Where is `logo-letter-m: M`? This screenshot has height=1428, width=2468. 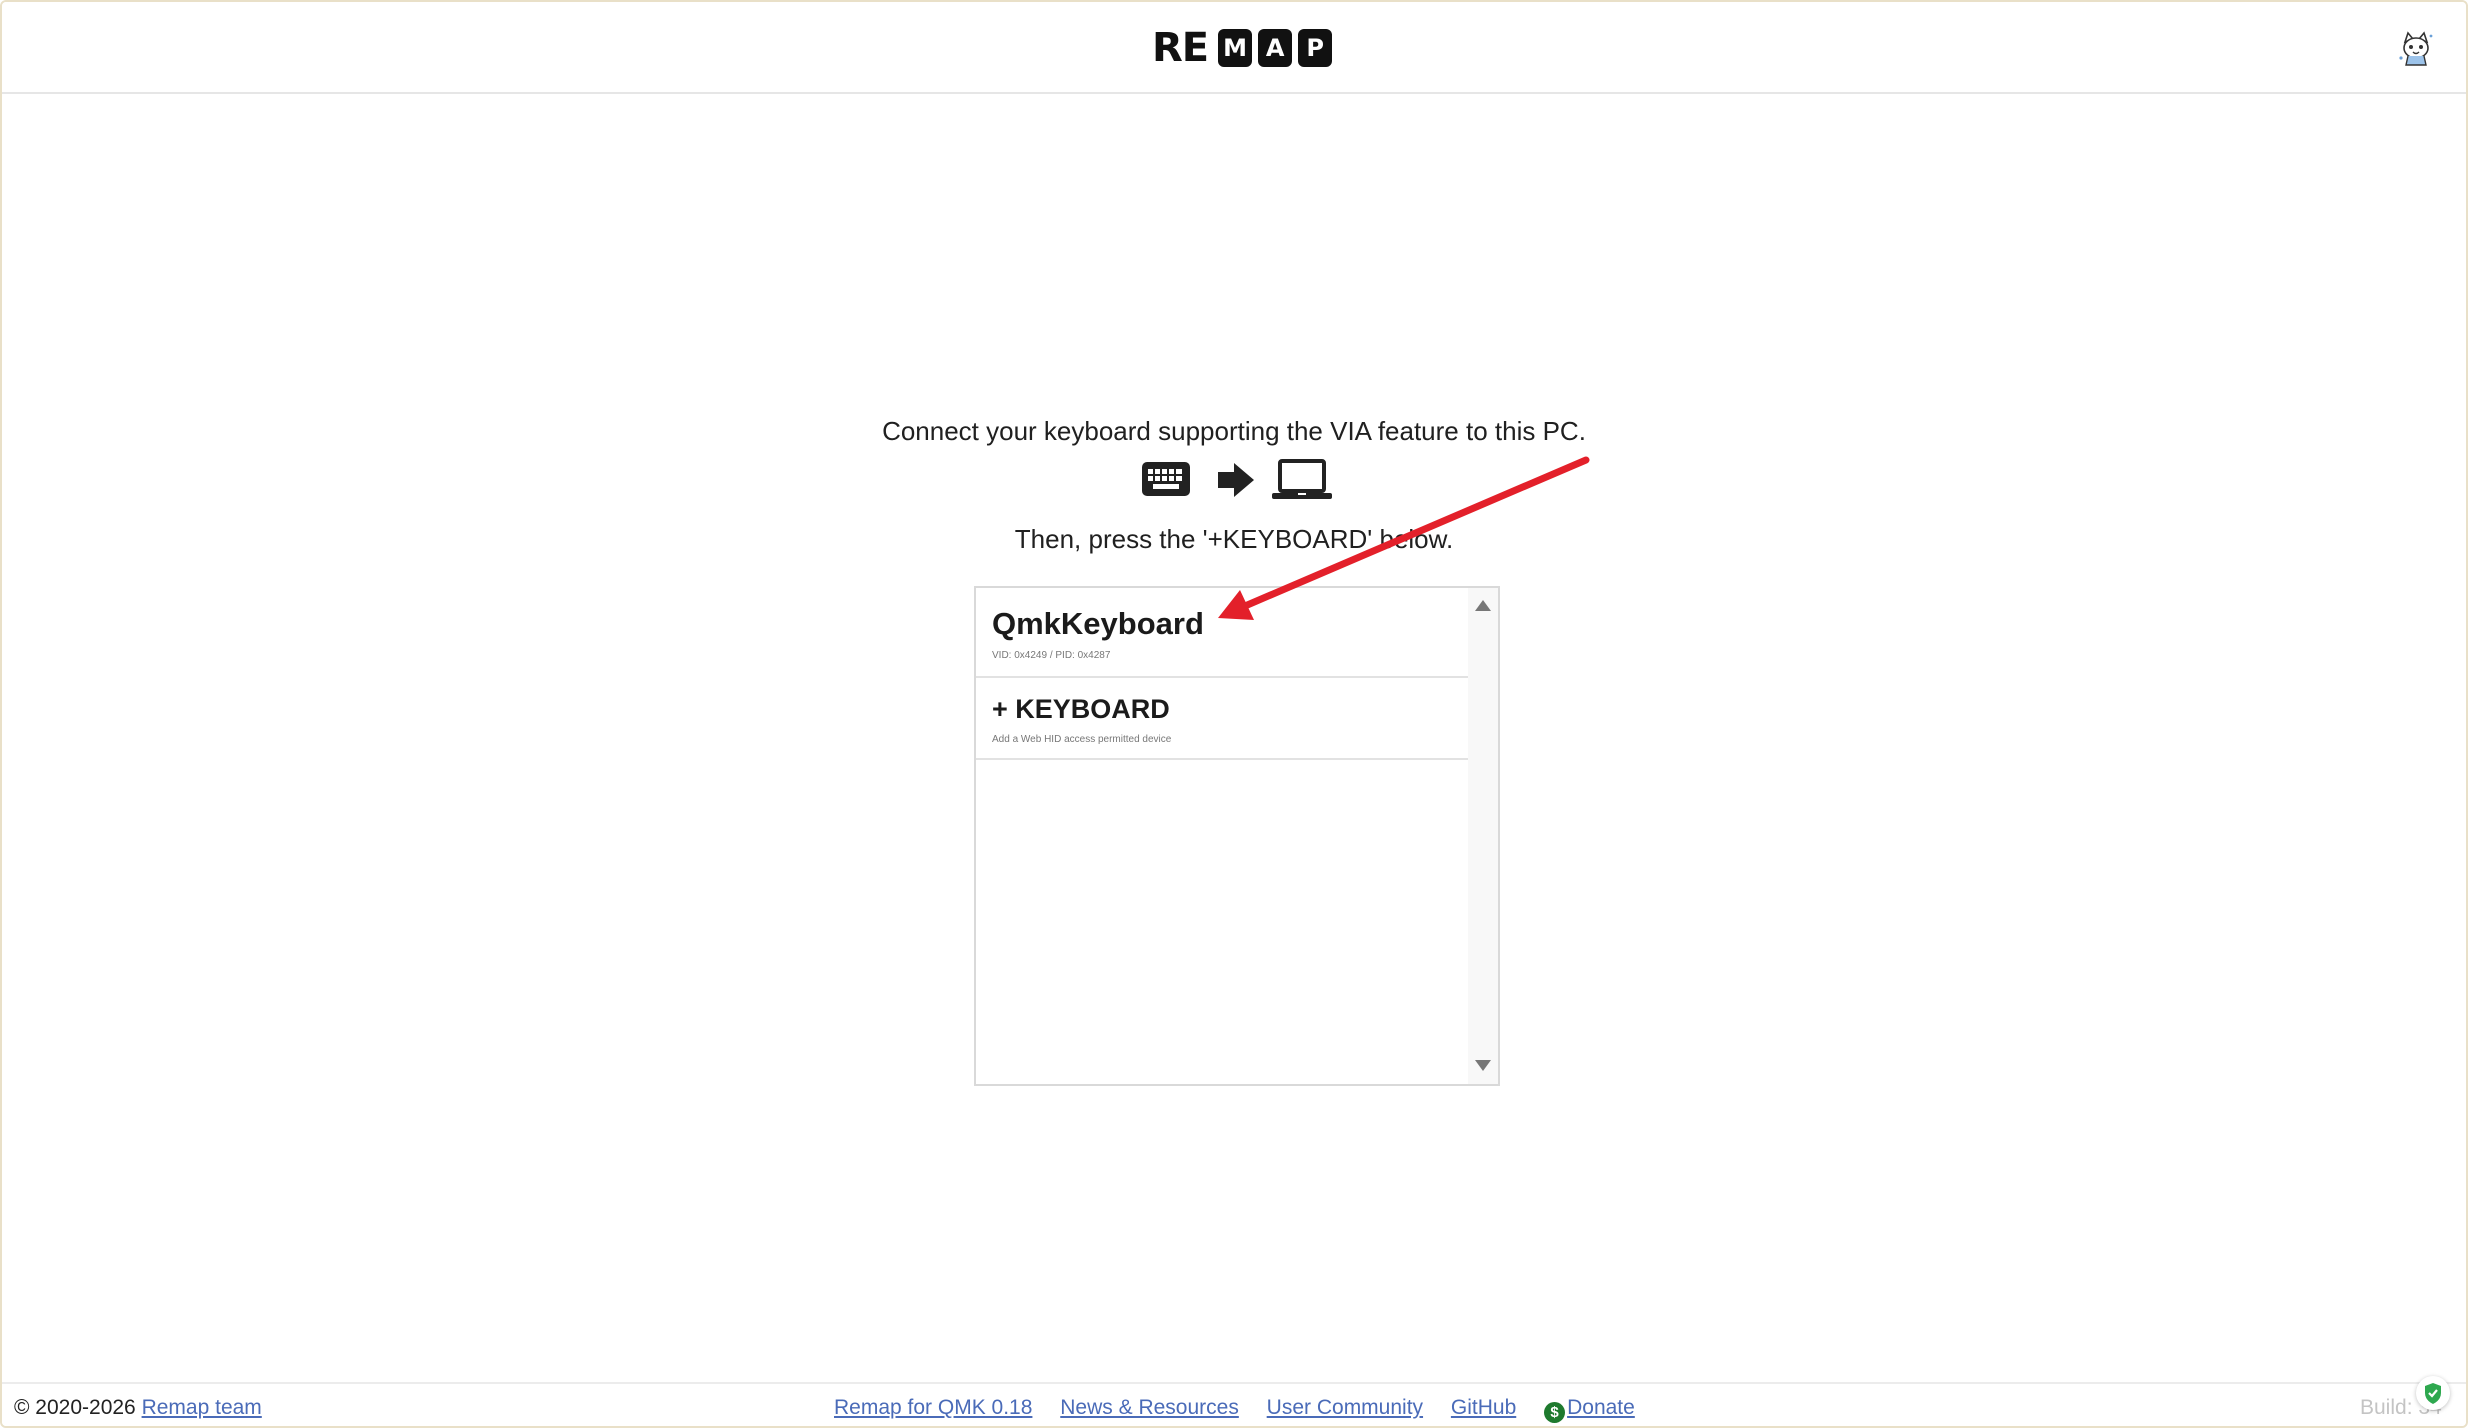 logo-letter-m: M is located at coordinates (1235, 48).